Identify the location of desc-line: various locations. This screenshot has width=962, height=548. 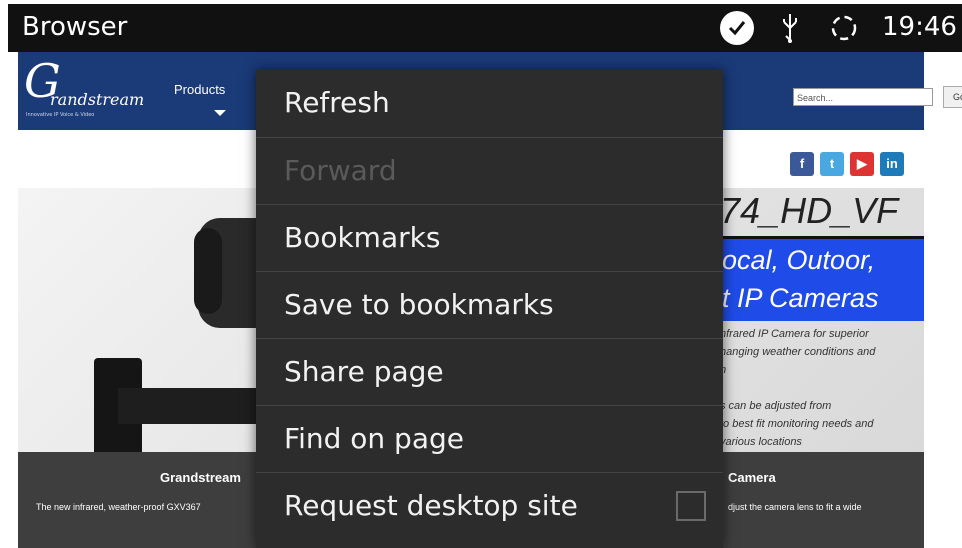
(761, 442).